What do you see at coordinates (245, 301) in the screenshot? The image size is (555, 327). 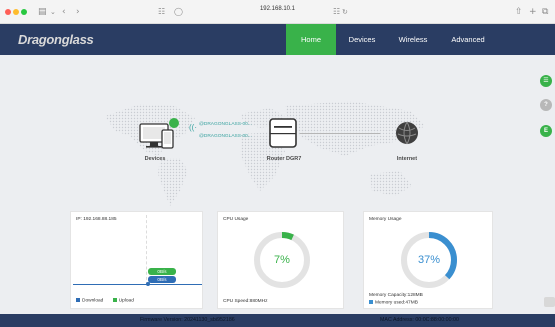 I see `cpu-speed: CPU Speed:880MHz` at bounding box center [245, 301].